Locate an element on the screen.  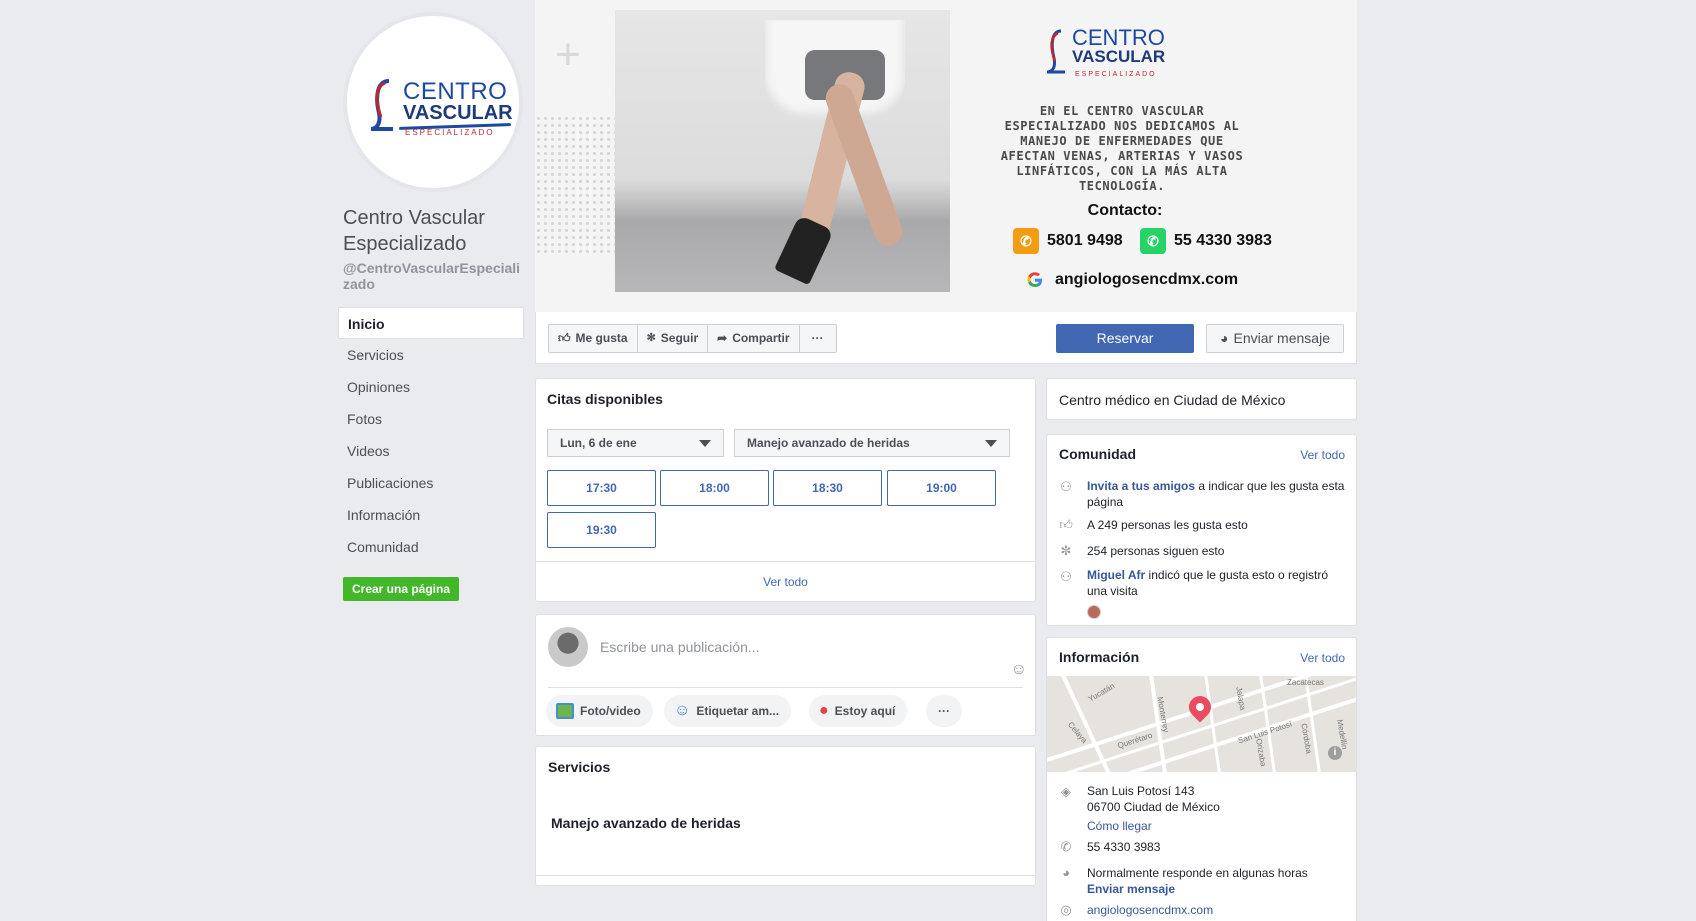
like-button: 👍︎ Me gusta is located at coordinates (593, 338).